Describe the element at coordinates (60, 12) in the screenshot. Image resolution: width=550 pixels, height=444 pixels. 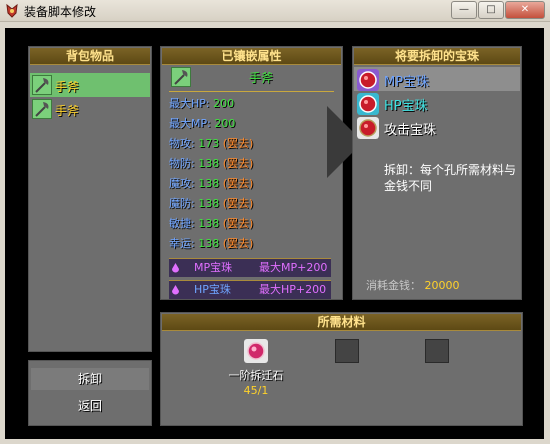
I see `window-title: 装备脚本修改` at that location.